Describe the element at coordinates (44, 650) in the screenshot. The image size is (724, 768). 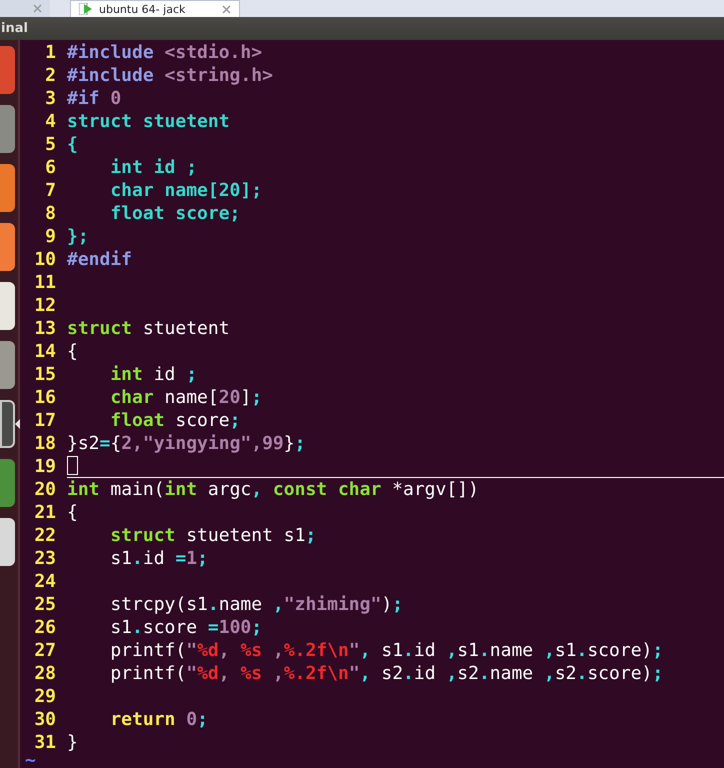
I see `line-number: 27` at that location.